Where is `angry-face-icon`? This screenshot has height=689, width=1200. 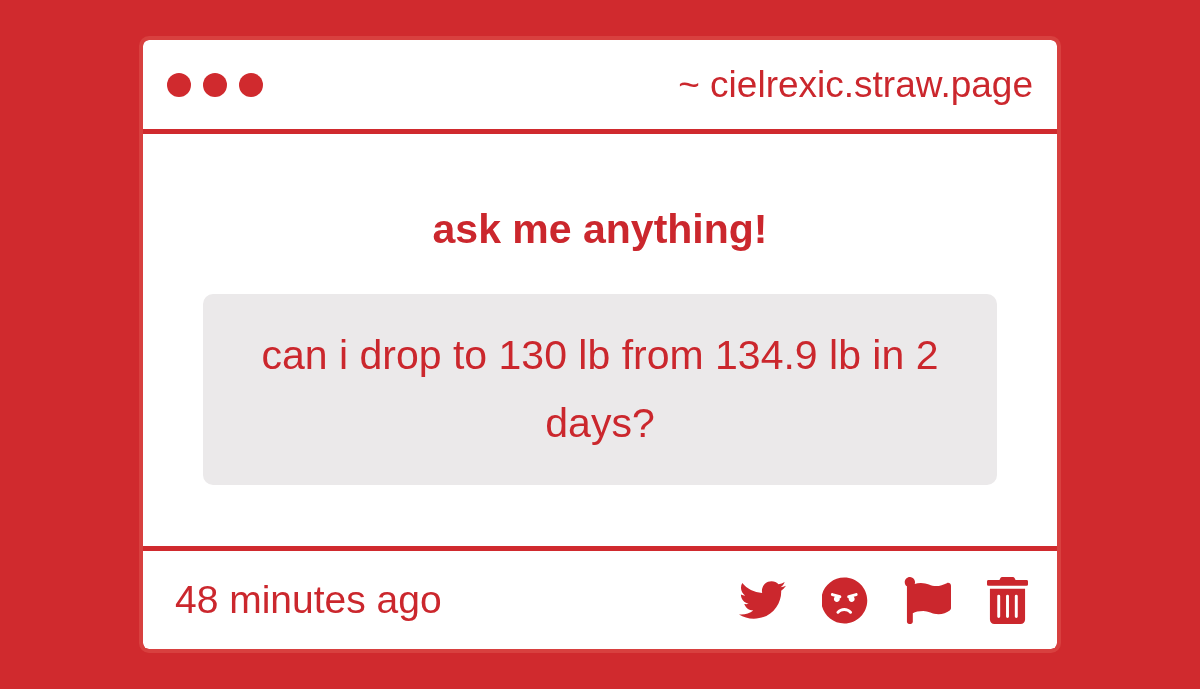
angry-face-icon is located at coordinates (845, 600).